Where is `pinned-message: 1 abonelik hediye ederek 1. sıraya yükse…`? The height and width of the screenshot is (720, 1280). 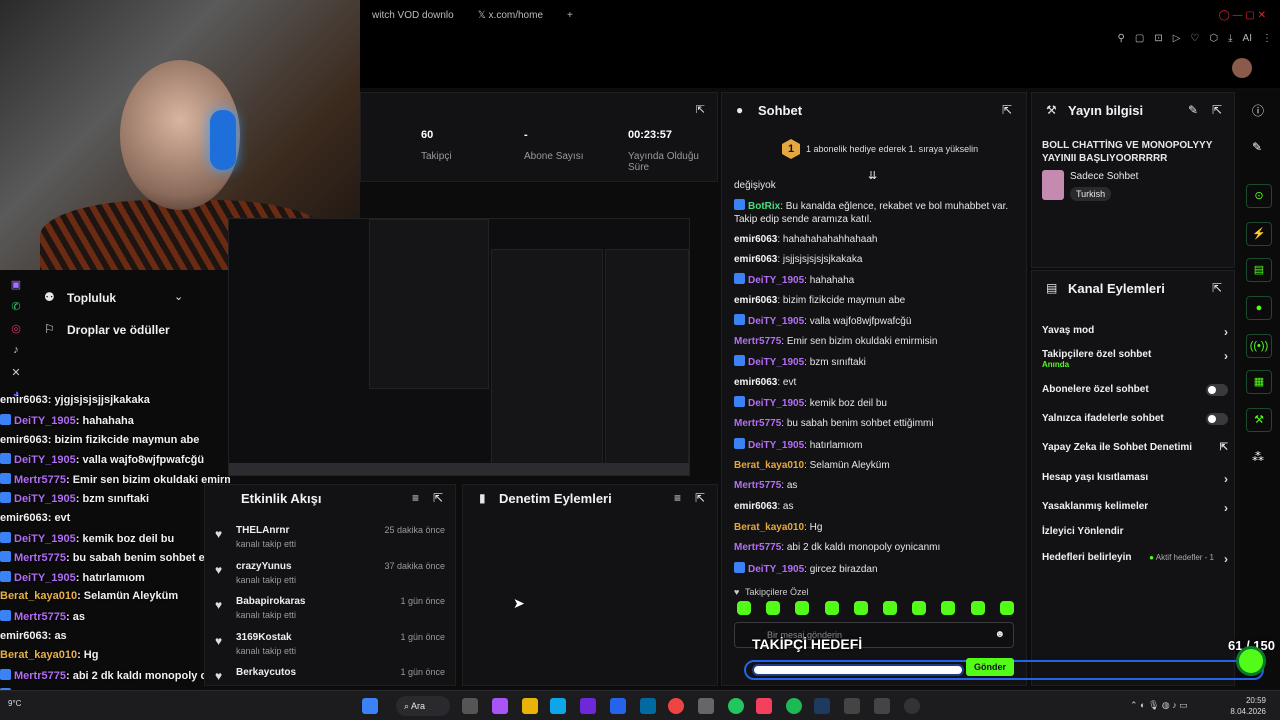
pinned-message: 1 abonelik hediye ederek 1. sıraya yükse… is located at coordinates (892, 149).